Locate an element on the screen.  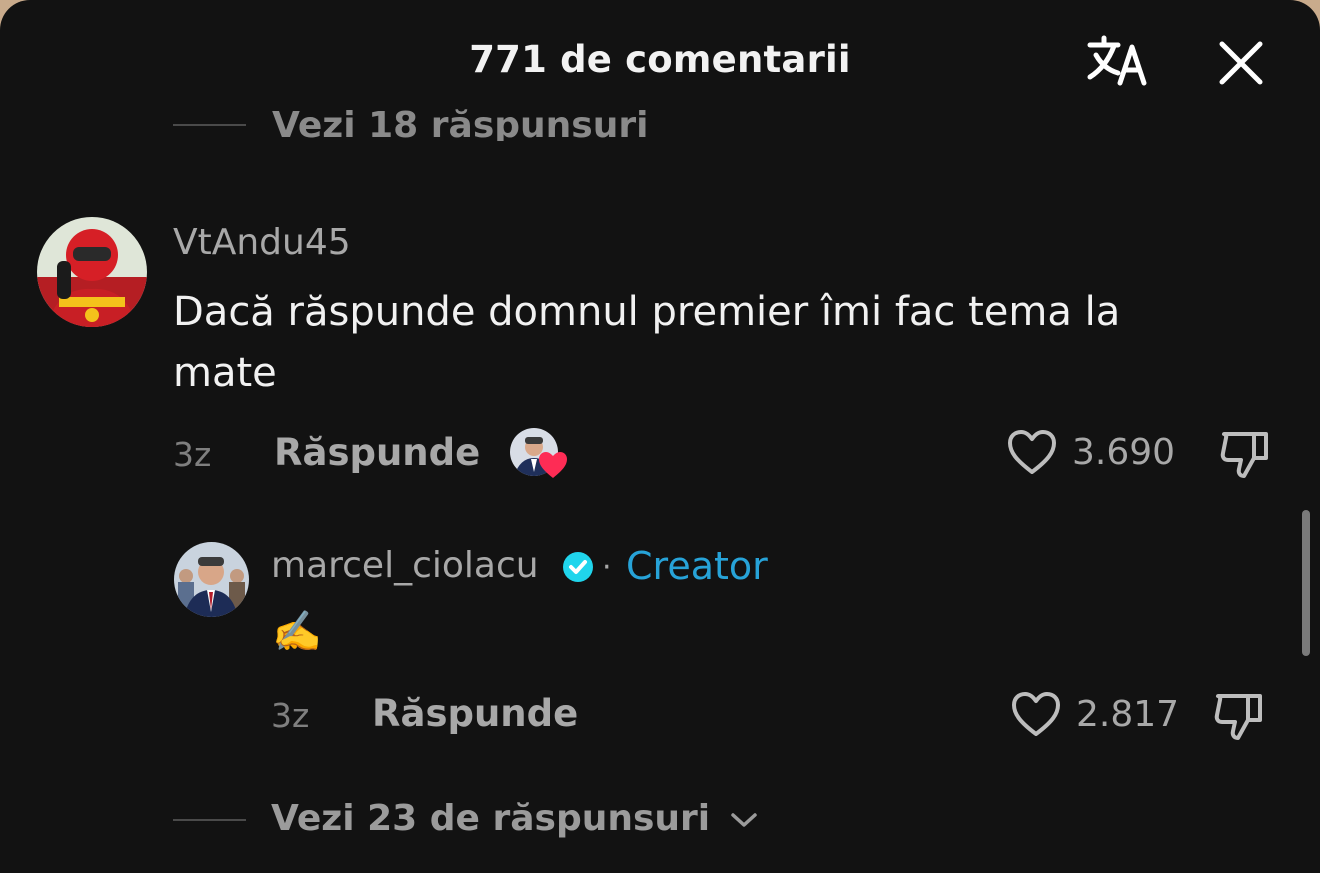
verified-badge-icon is located at coordinates (578, 567).